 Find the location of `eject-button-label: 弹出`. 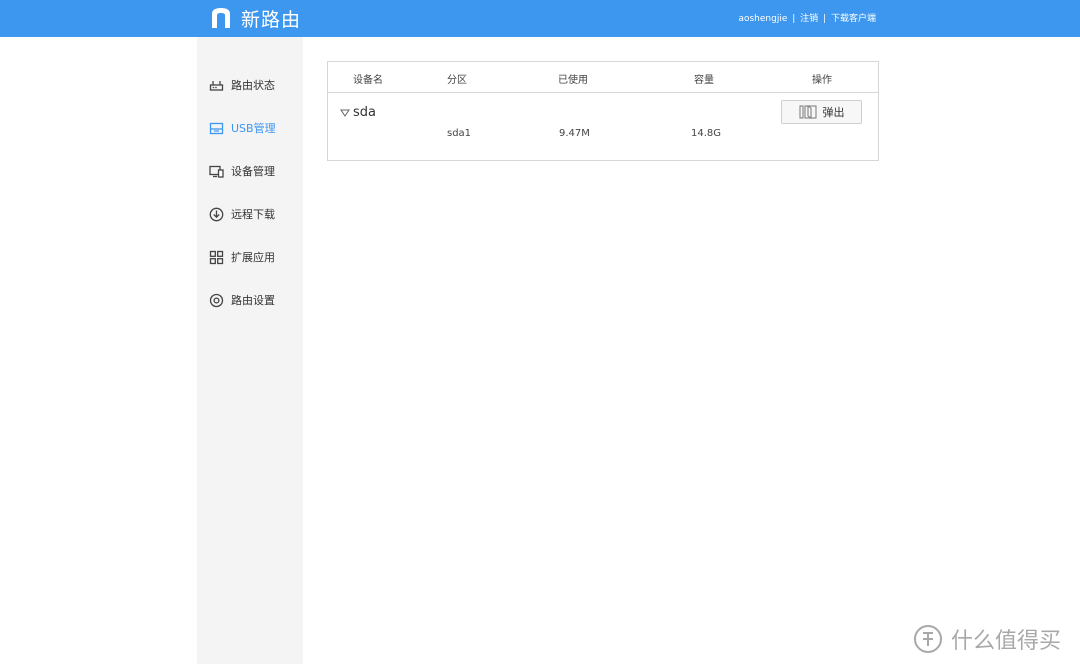

eject-button-label: 弹出 is located at coordinates (833, 112).